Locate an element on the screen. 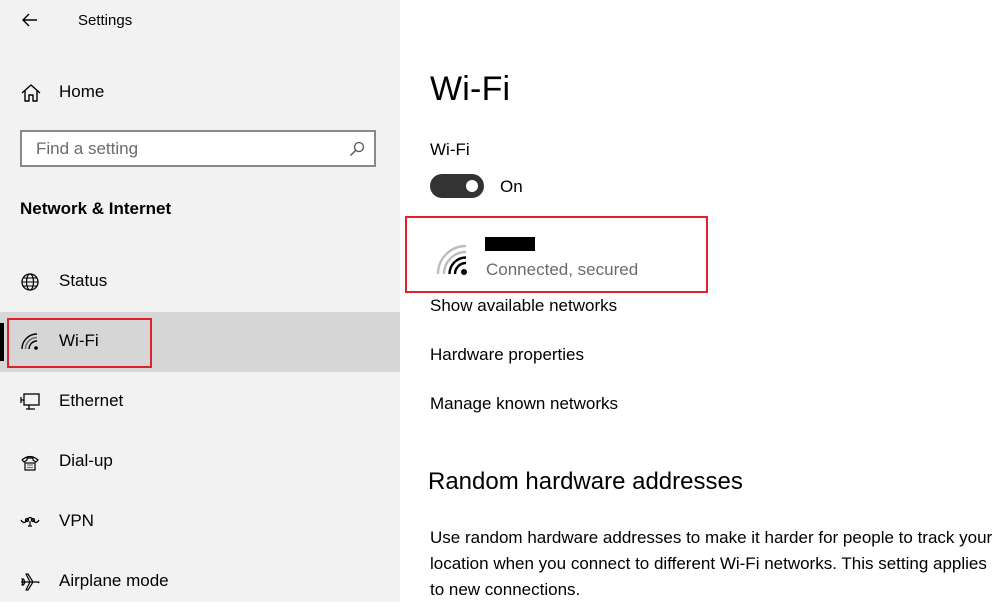 The width and height of the screenshot is (1007, 612). toggle-knob is located at coordinates (472, 186).